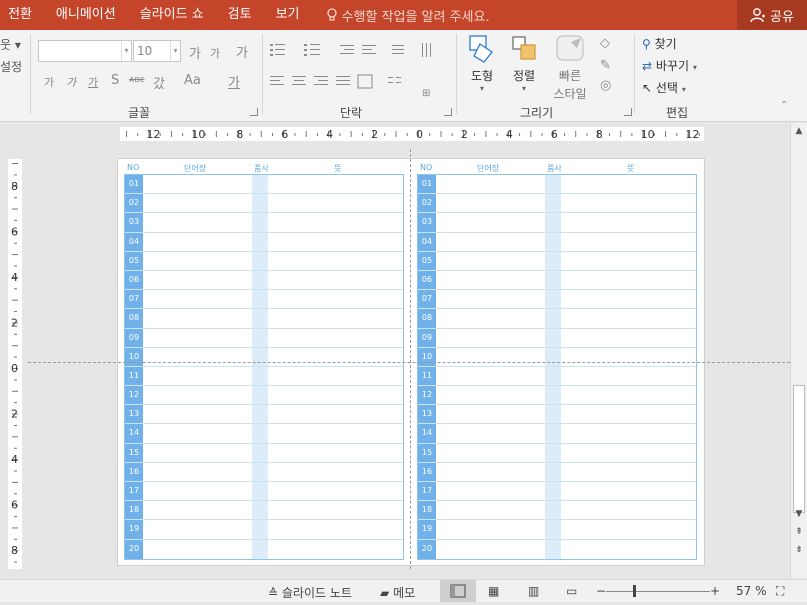 Image resolution: width=807 pixels, height=605 pixels. What do you see at coordinates (658, 591) in the screenshot?
I see `zoom-slider-track` at bounding box center [658, 591].